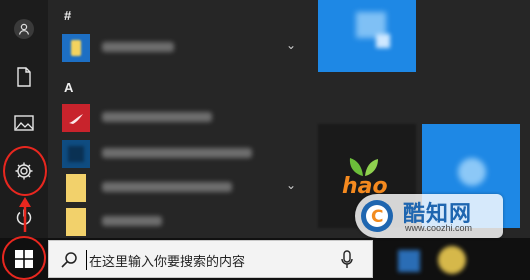 The height and width of the screenshot is (280, 530). I want to click on documents-button, so click(24, 77).